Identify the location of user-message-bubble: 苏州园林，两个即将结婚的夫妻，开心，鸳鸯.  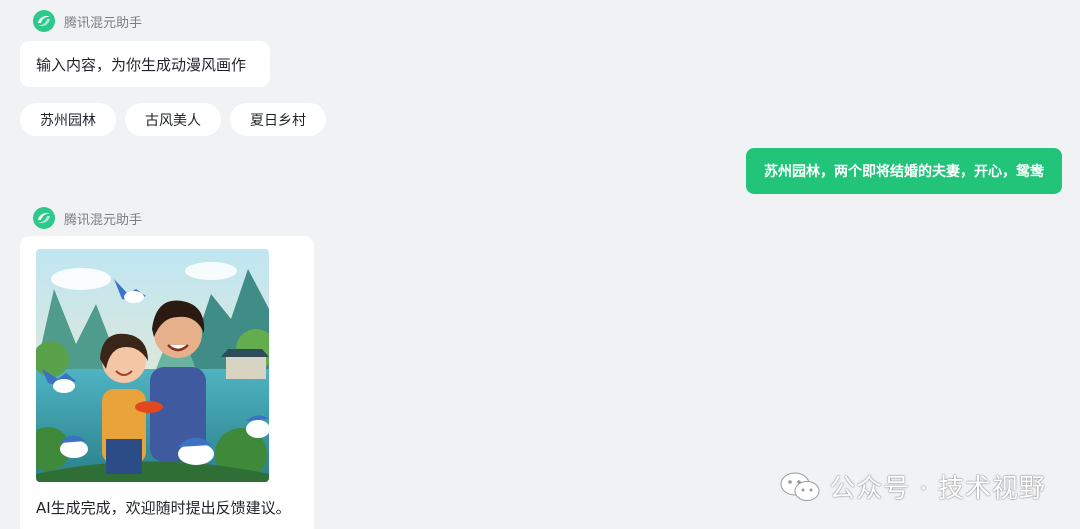
(904, 171).